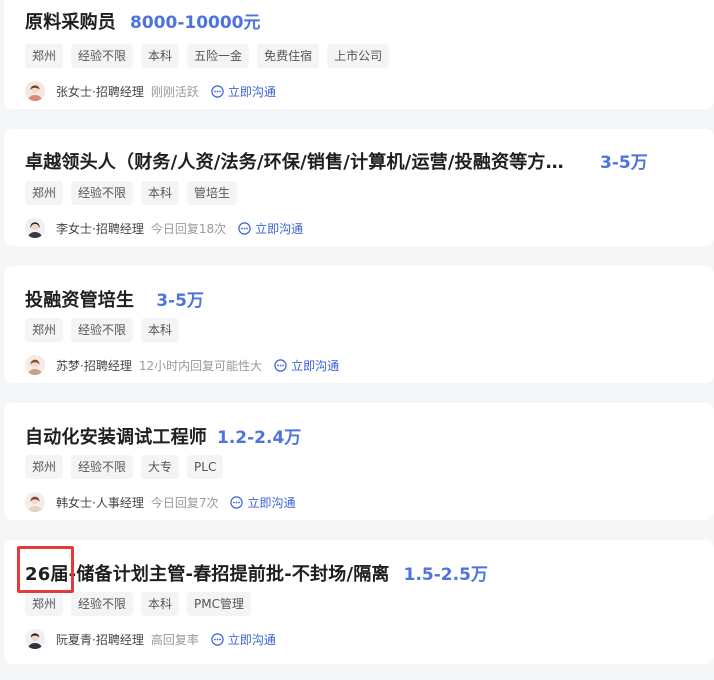 This screenshot has width=714, height=680. I want to click on job-tags: 郑州 经验不限 本科 五险一金 免费住宿 上市公司, so click(207, 56).